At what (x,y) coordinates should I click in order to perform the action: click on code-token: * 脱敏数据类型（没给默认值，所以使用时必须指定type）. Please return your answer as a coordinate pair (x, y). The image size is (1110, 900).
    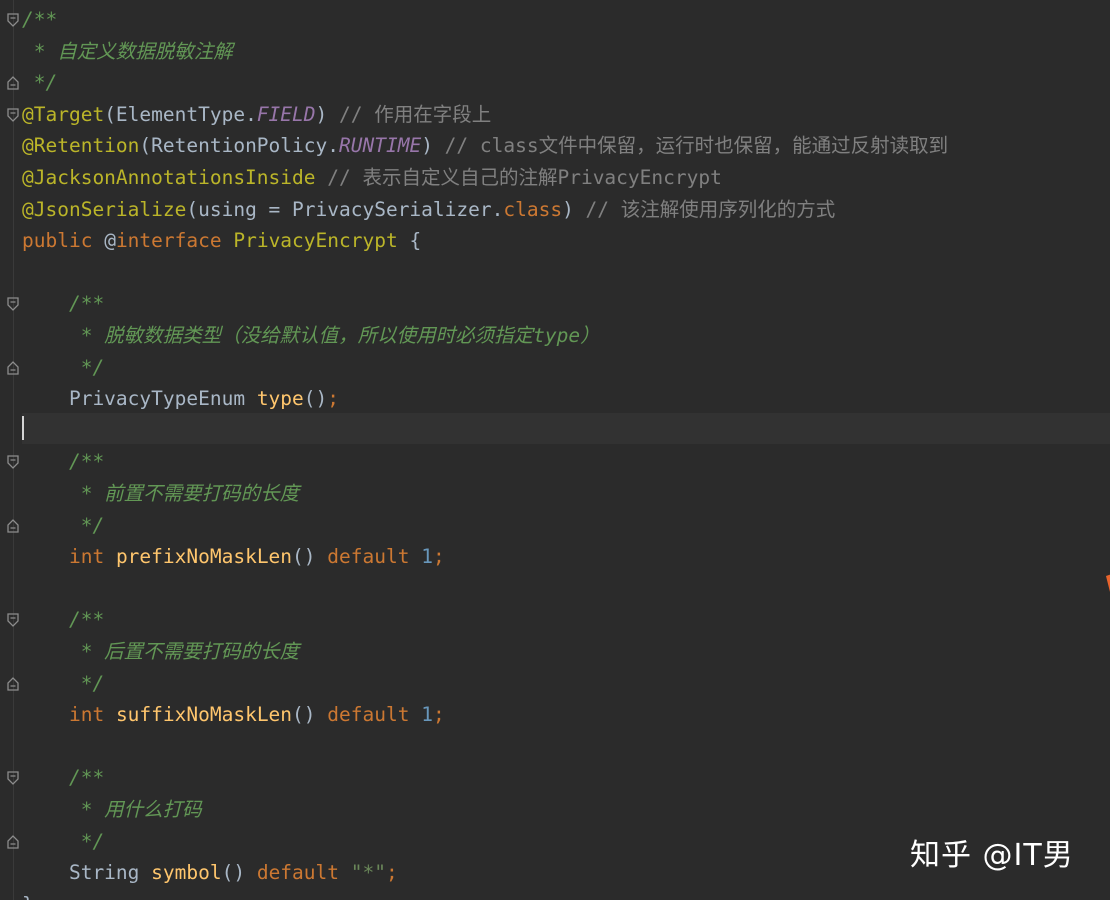
    Looking at the image, I should click on (311, 335).